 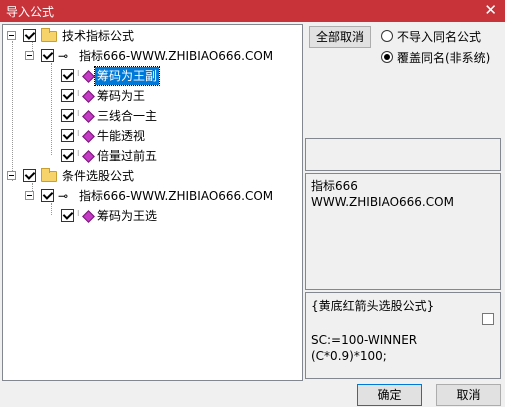 What do you see at coordinates (127, 116) in the screenshot?
I see `item-label: 三线合一主` at bounding box center [127, 116].